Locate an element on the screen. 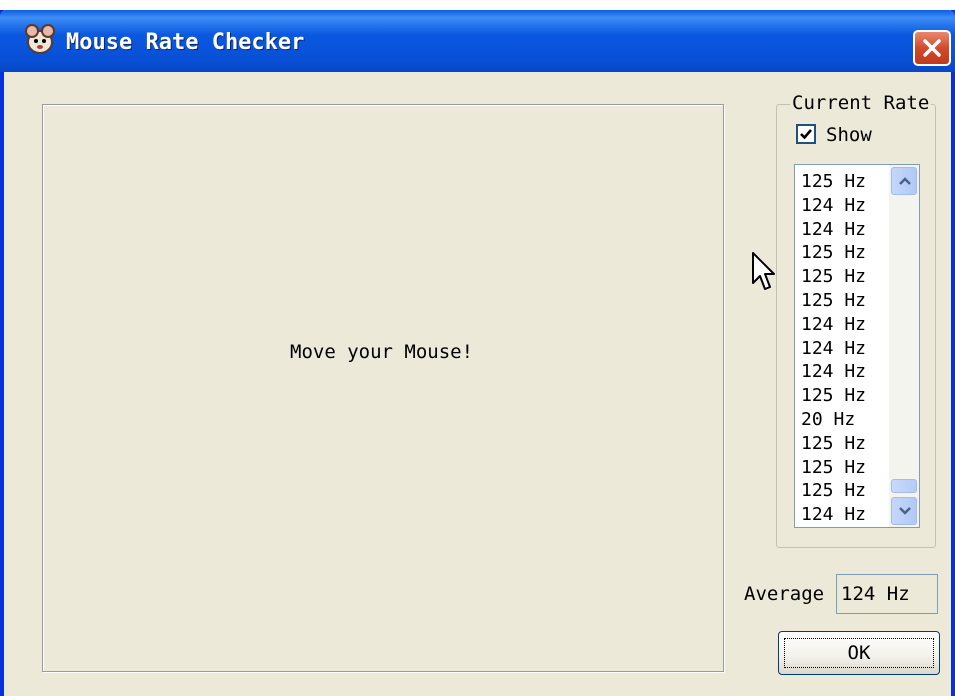 The image size is (955, 696). average-label: Average is located at coordinates (784, 594).